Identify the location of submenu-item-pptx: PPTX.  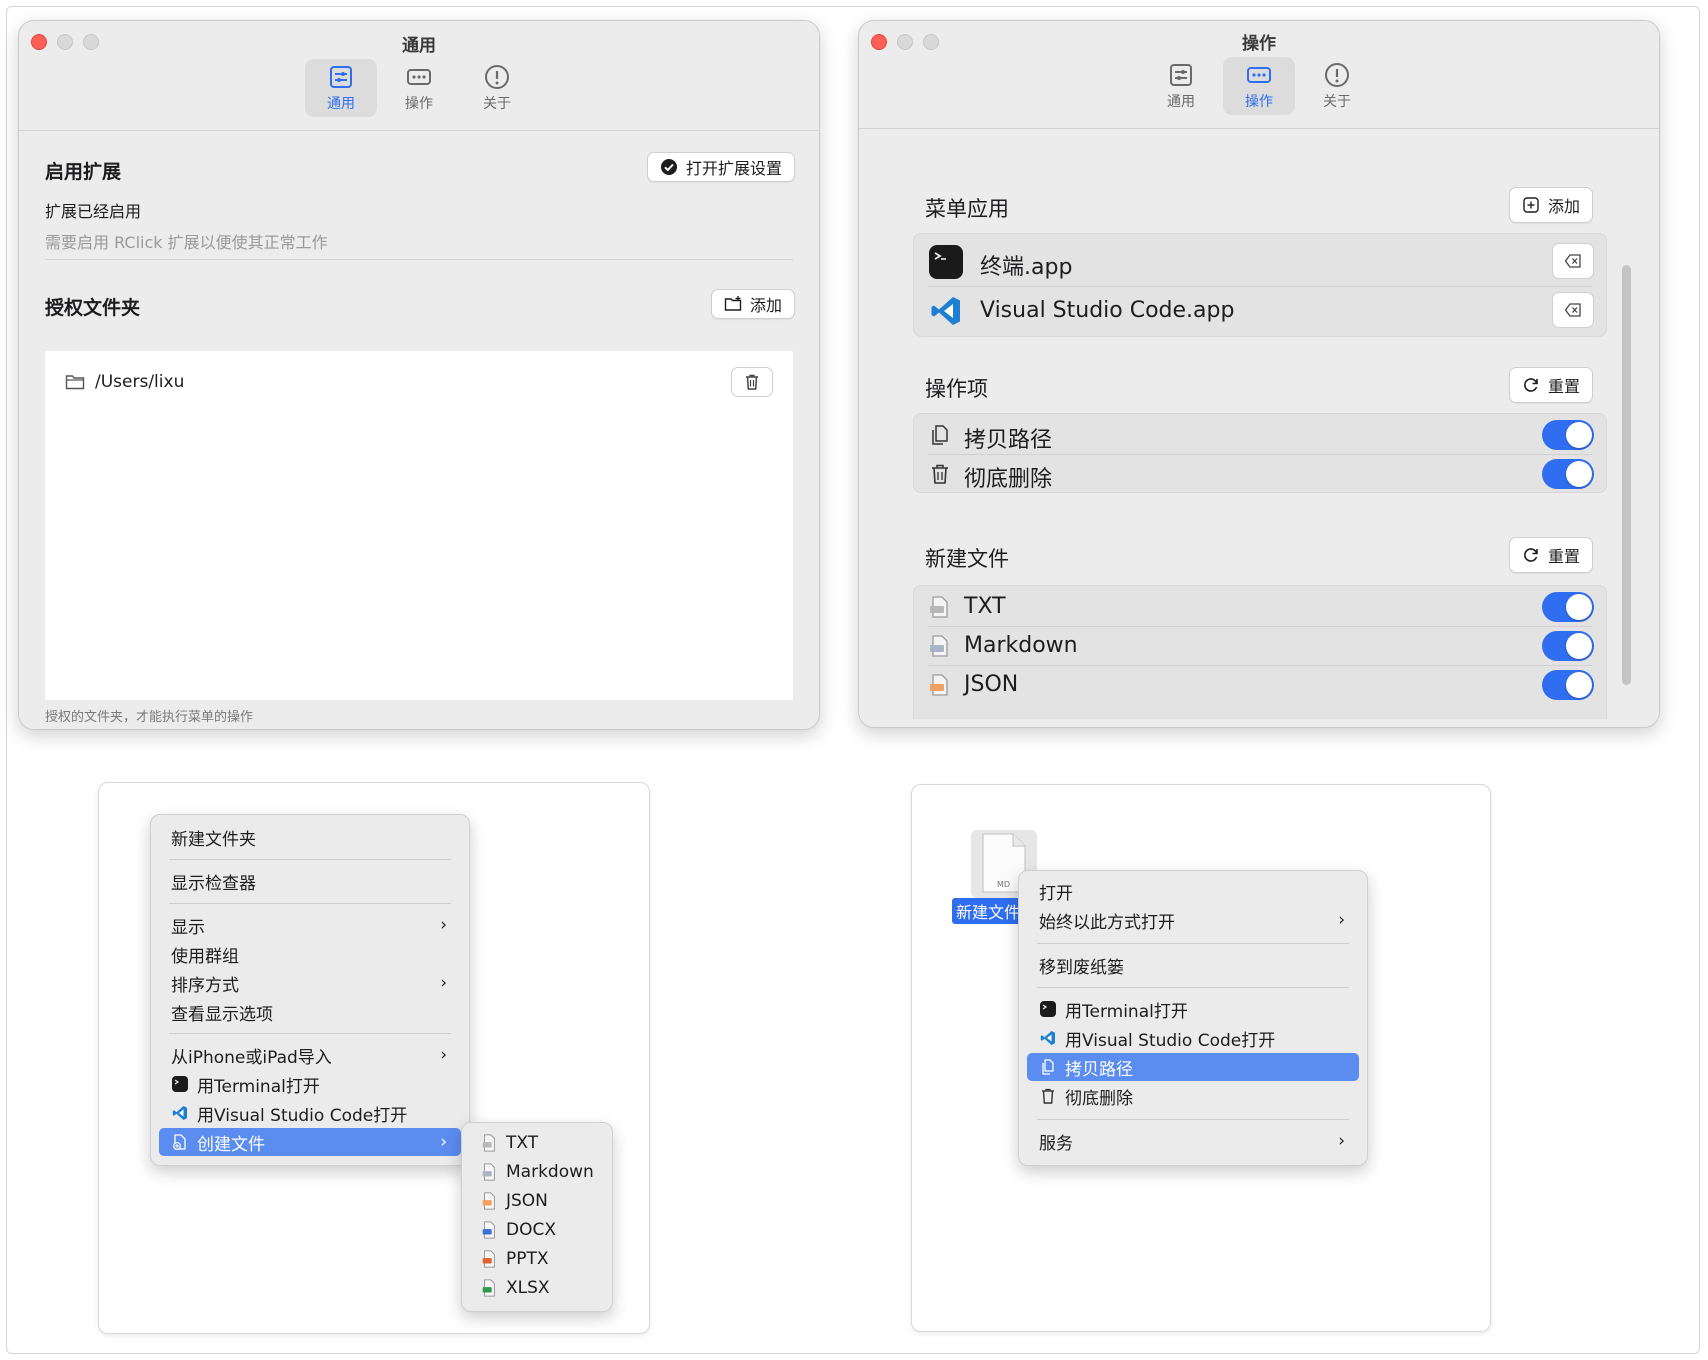
(537, 1259).